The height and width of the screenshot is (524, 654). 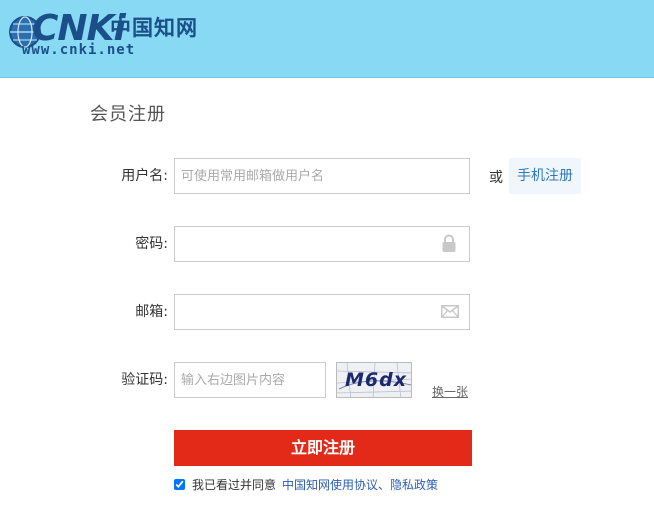 I want to click on email-label: 邮箱:, so click(x=151, y=312).